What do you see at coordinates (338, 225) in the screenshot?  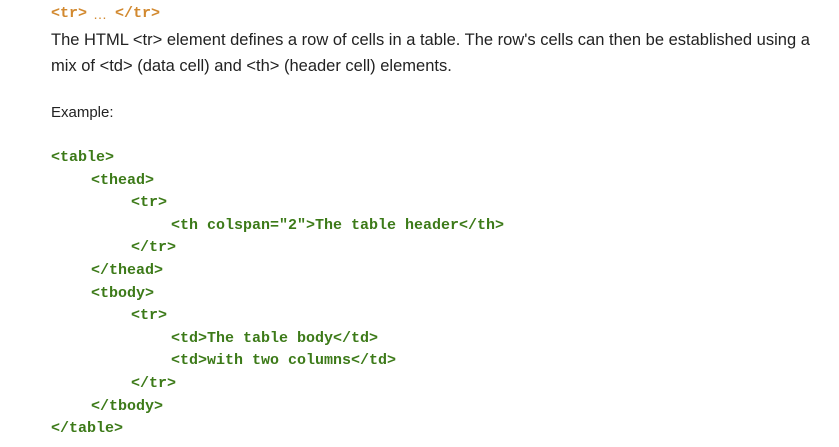 I see `code-line: <th colspan="2">The table header</th>` at bounding box center [338, 225].